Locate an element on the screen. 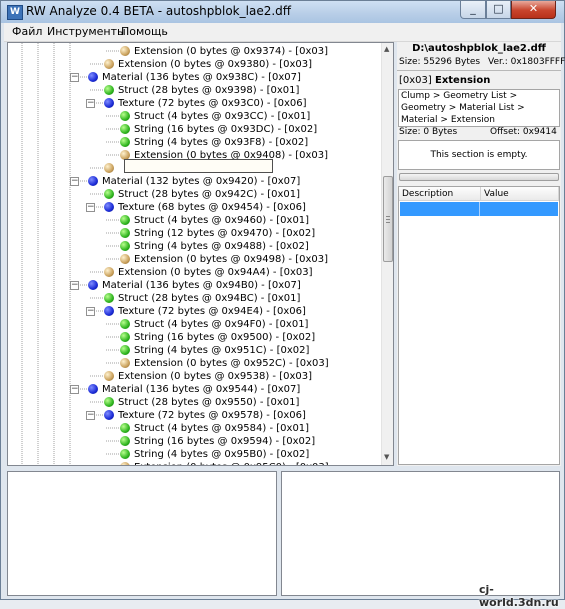 The image size is (565, 609). divider is located at coordinates (479, 70).